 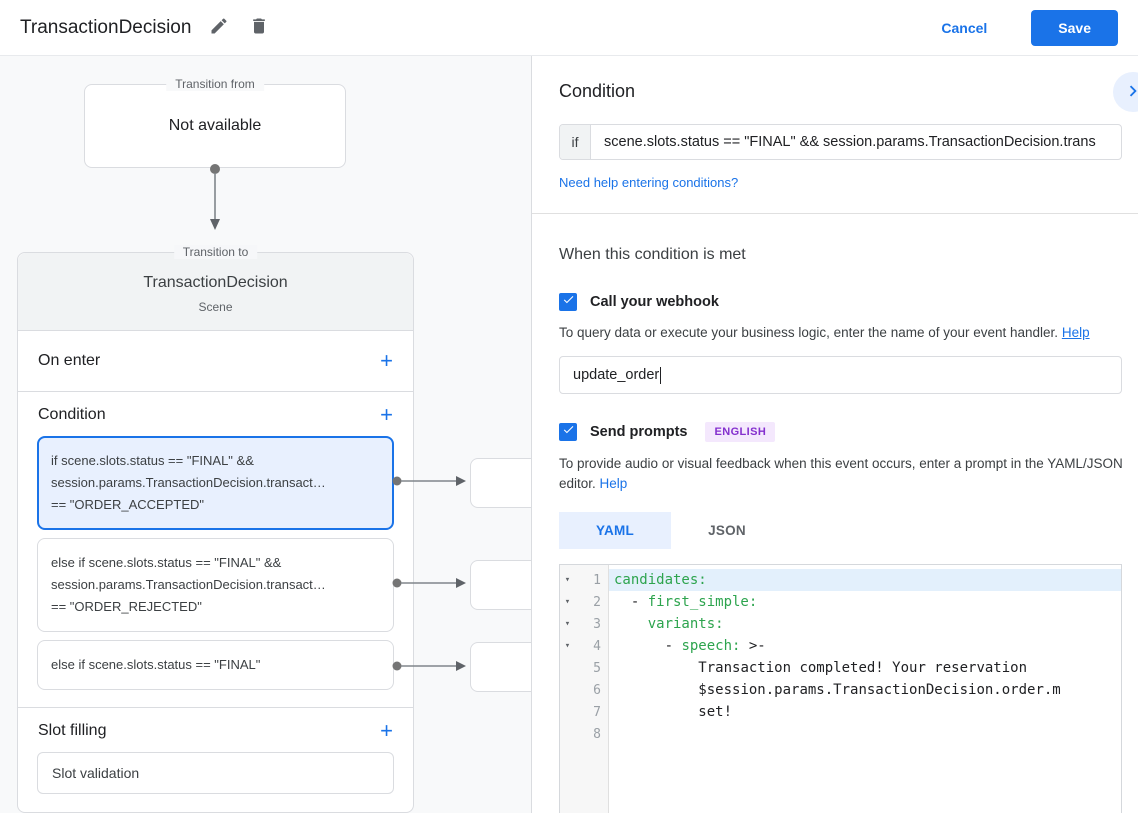 I want to click on call-webhook-row: Call your webhook, so click(x=848, y=302).